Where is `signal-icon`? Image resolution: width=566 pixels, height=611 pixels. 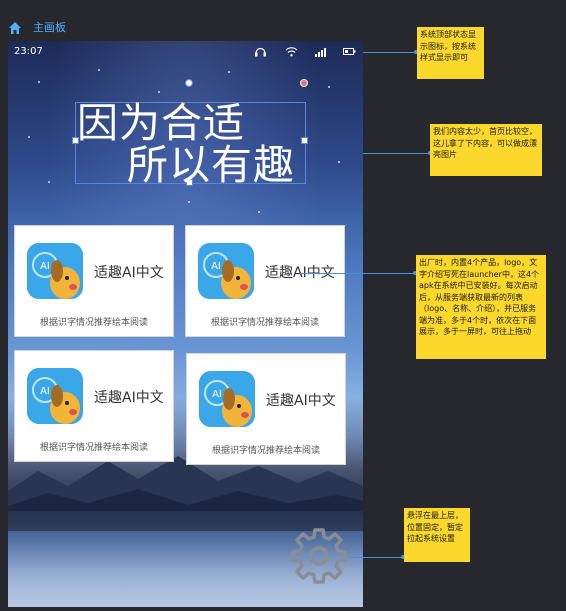
signal-icon is located at coordinates (320, 52).